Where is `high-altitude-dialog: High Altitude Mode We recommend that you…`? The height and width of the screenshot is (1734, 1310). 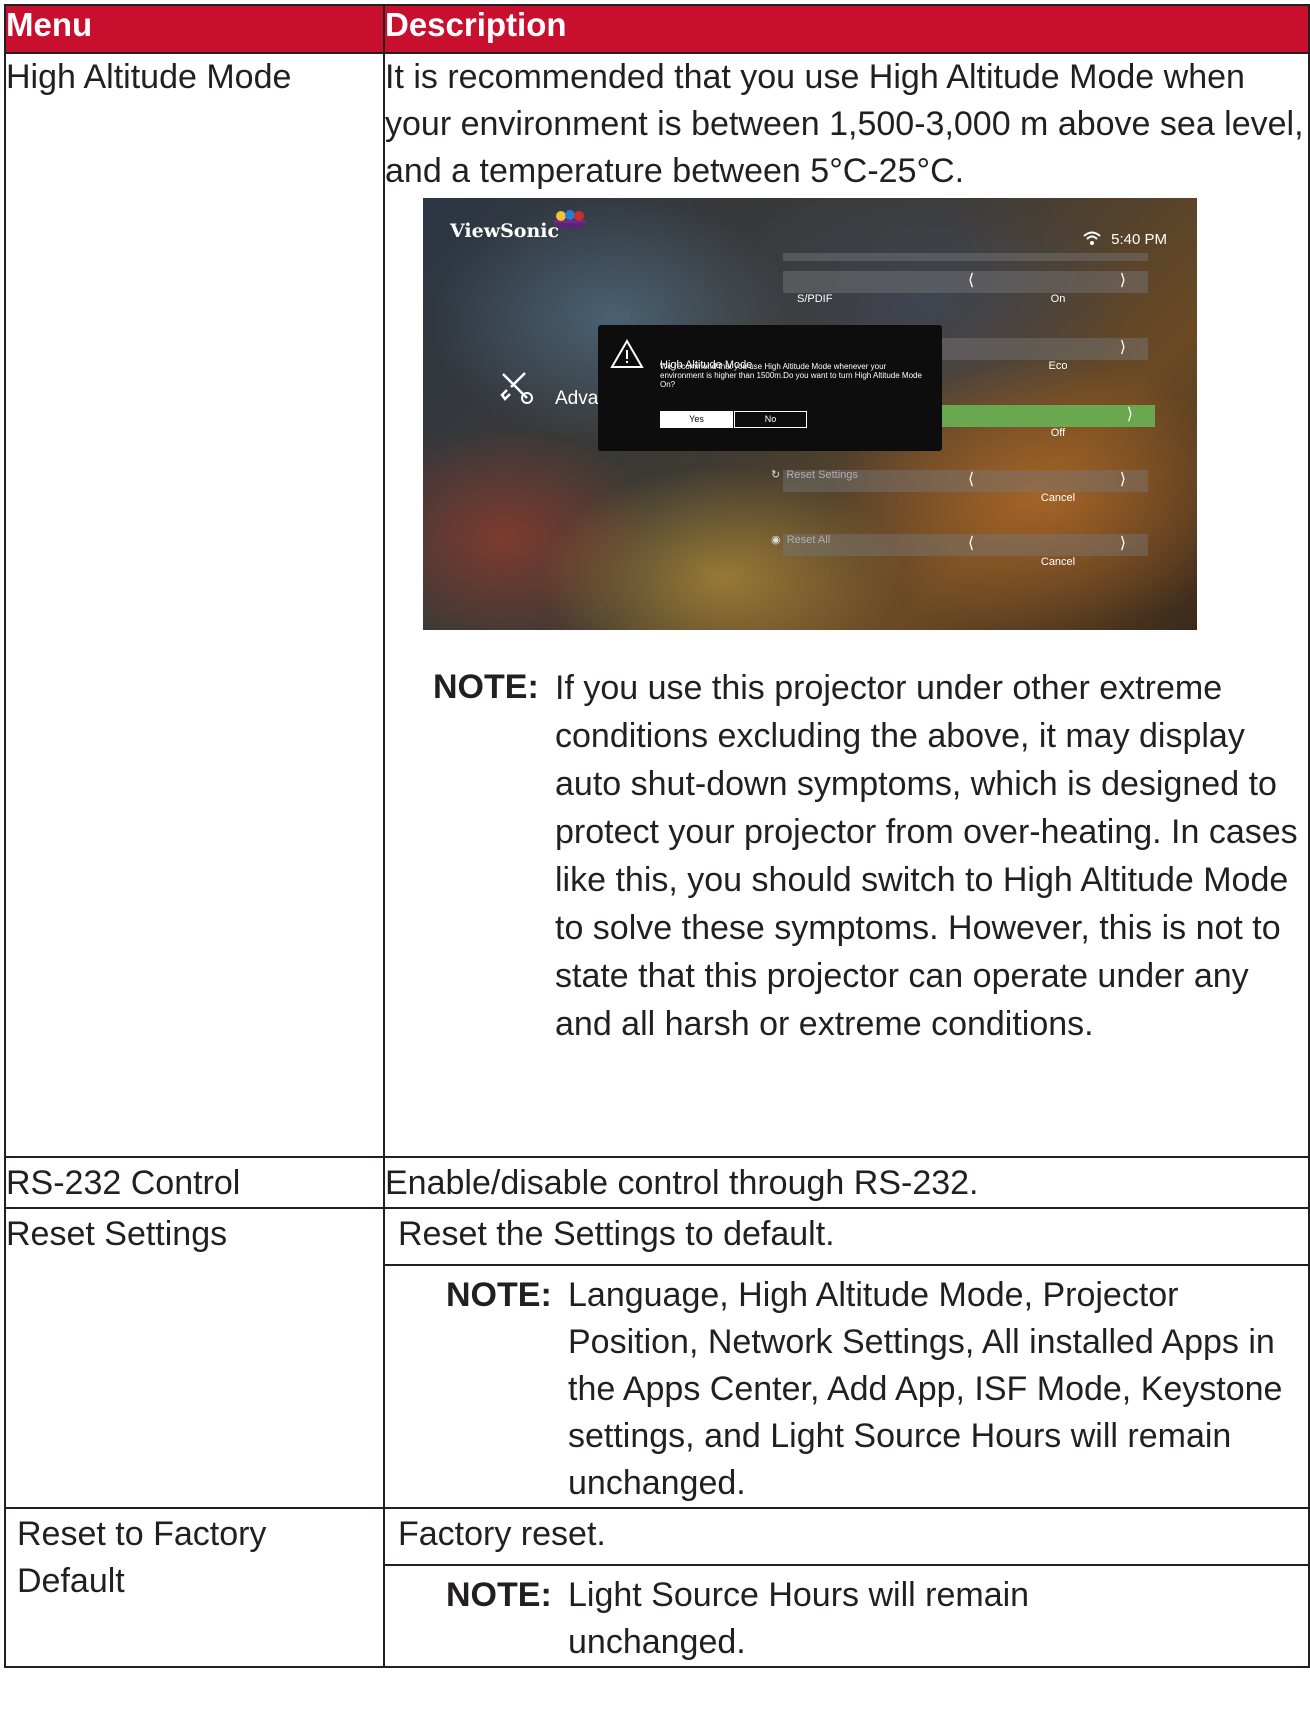
high-altitude-dialog: High Altitude Mode We recommend that you… is located at coordinates (770, 388).